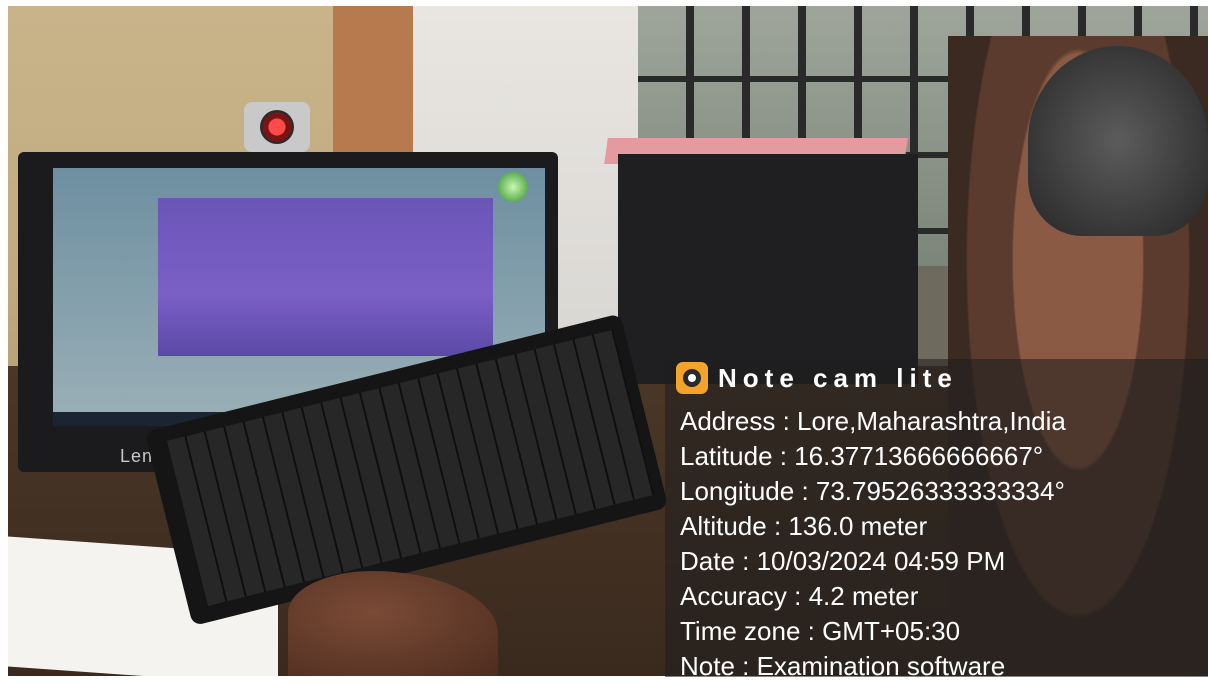  What do you see at coordinates (820, 631) in the screenshot?
I see `timezone-line: Time zone : GMT+05:30` at bounding box center [820, 631].